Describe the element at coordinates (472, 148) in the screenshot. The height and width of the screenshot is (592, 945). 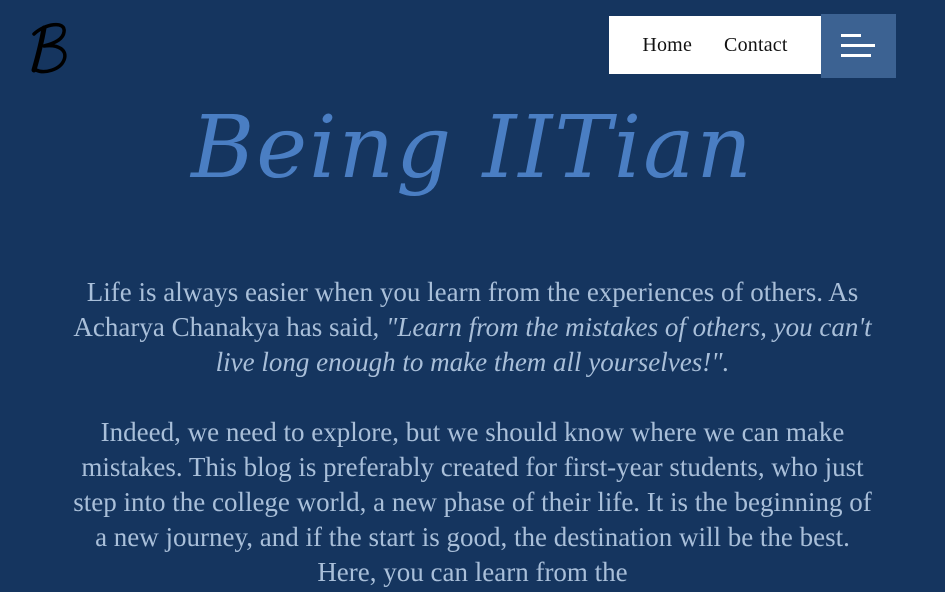
I see `page-title: Being IITian` at that location.